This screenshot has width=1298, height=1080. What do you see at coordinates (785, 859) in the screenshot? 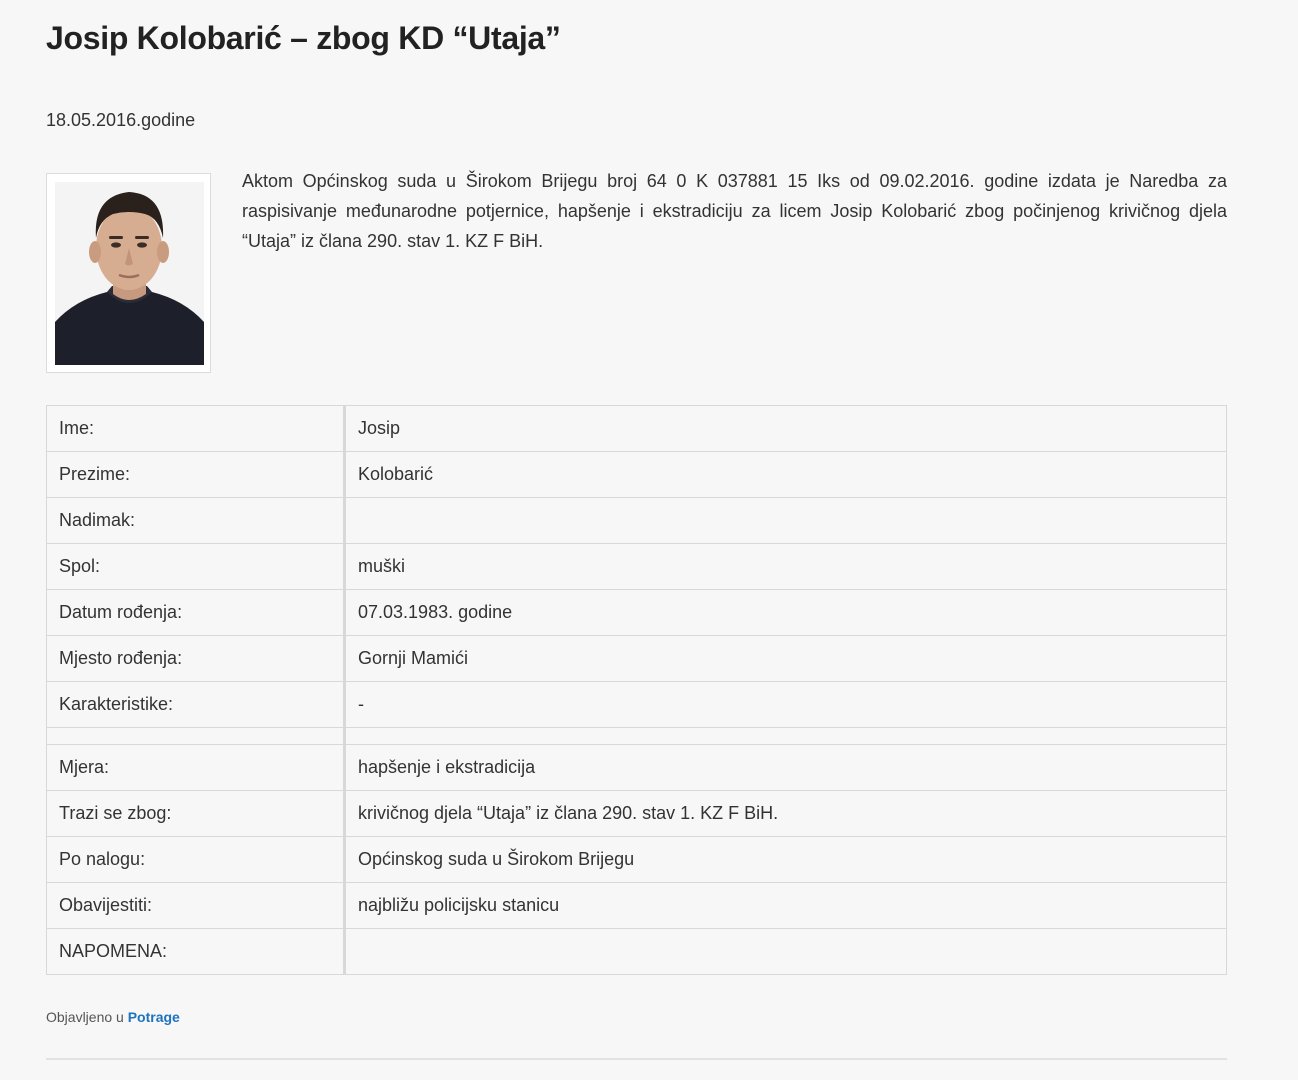
I see `row-value: Općinskog suda u Širokom Brijegu` at bounding box center [785, 859].